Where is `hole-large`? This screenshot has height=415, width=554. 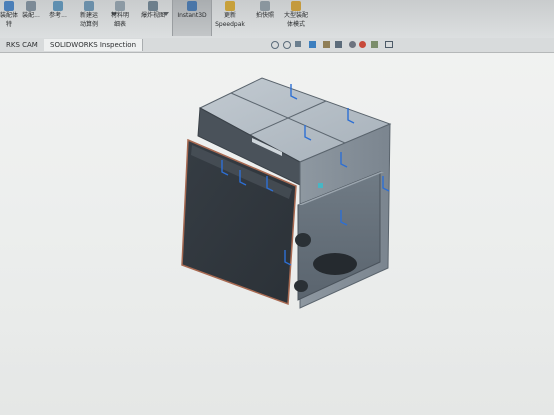 hole-large is located at coordinates (335, 264).